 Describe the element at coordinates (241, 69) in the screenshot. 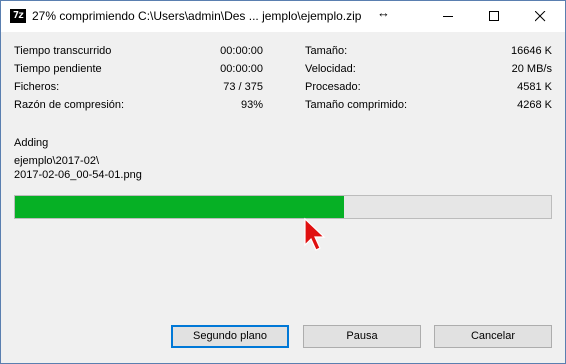

I see `remaining-time-value: 00:00:00` at that location.